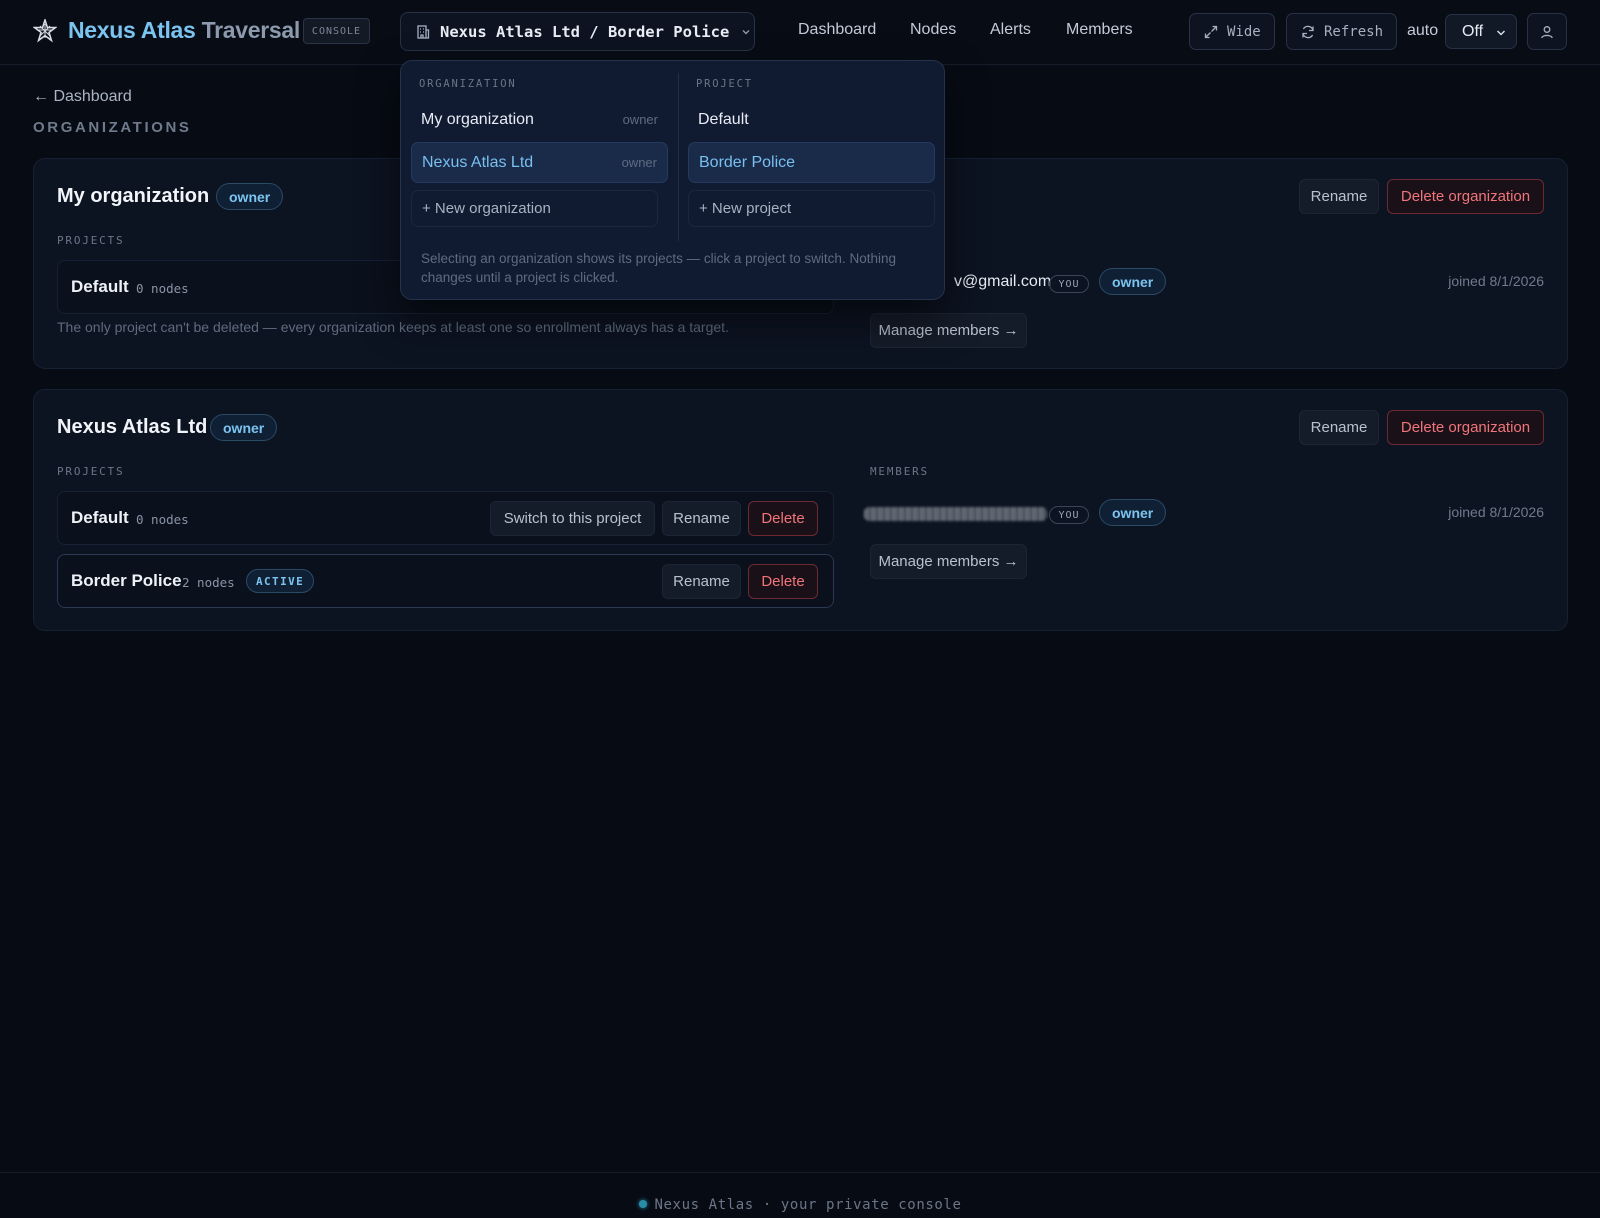 Image resolution: width=1600 pixels, height=1218 pixels. What do you see at coordinates (811, 119) in the screenshot?
I see `dropdown-project-item: Default` at bounding box center [811, 119].